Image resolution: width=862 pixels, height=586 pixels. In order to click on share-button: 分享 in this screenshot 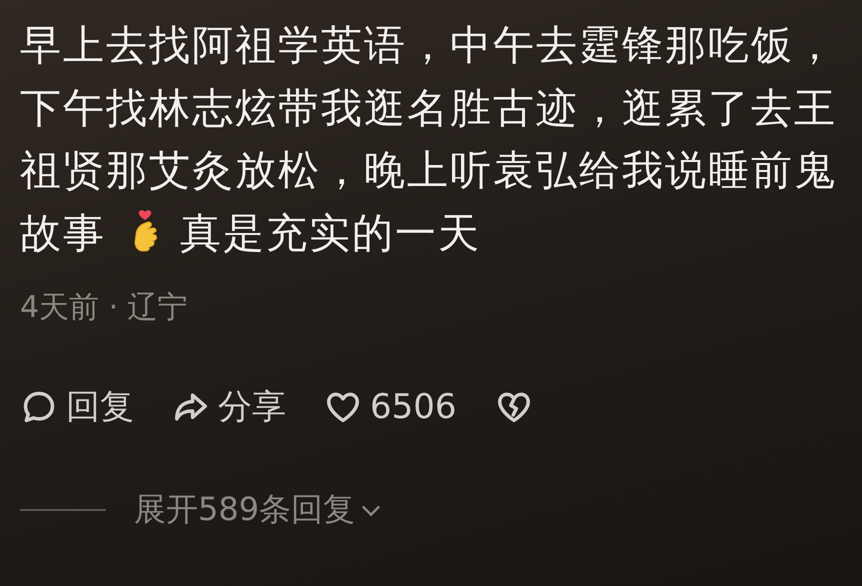, I will do `click(229, 407)`.